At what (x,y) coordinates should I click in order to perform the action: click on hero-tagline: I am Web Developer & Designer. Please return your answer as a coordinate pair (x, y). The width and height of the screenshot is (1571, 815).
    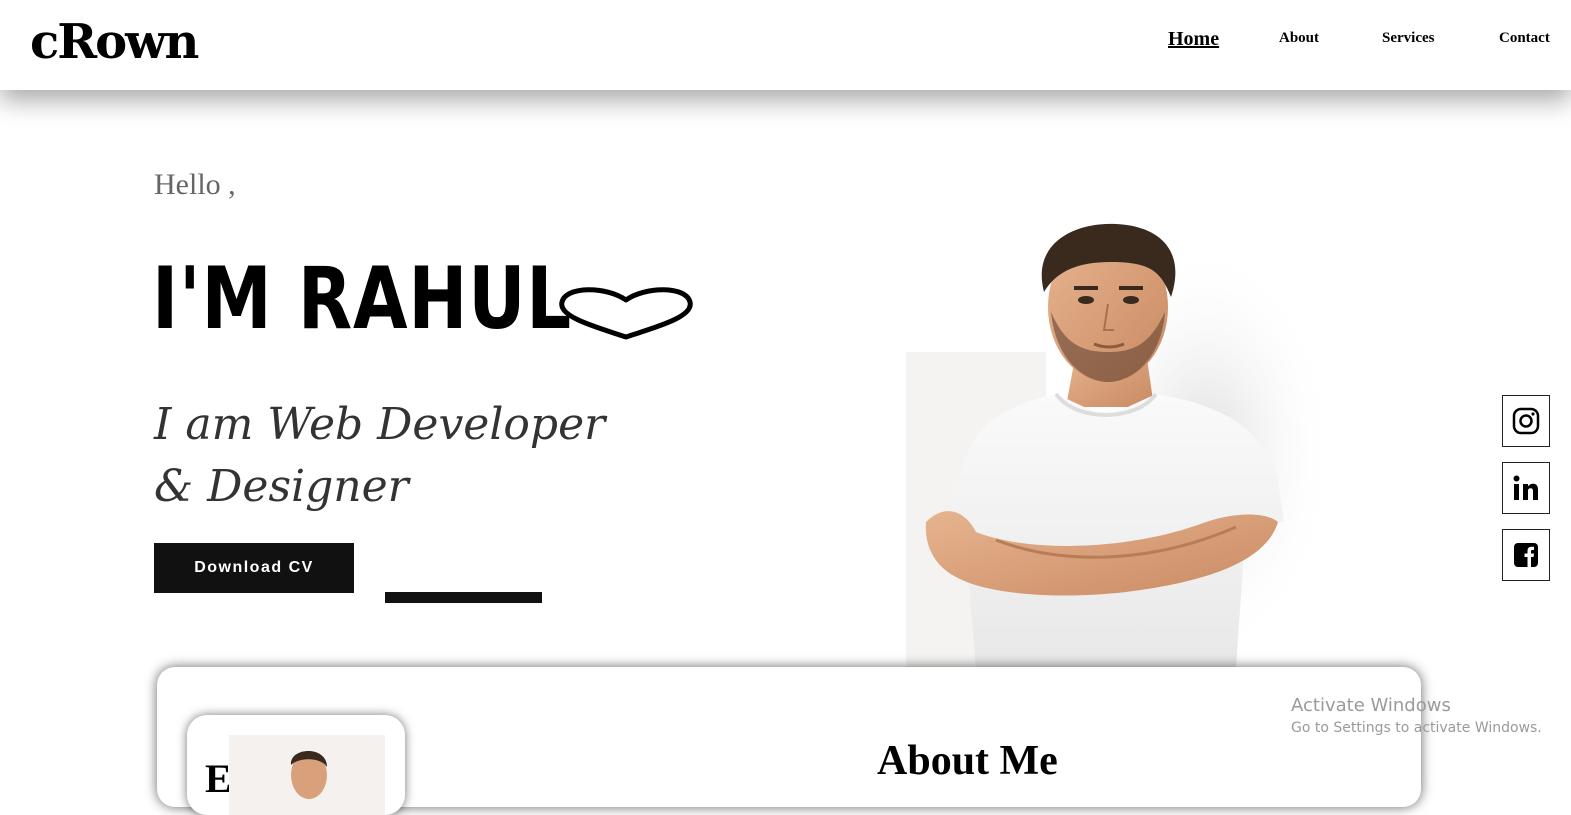
    Looking at the image, I should click on (414, 456).